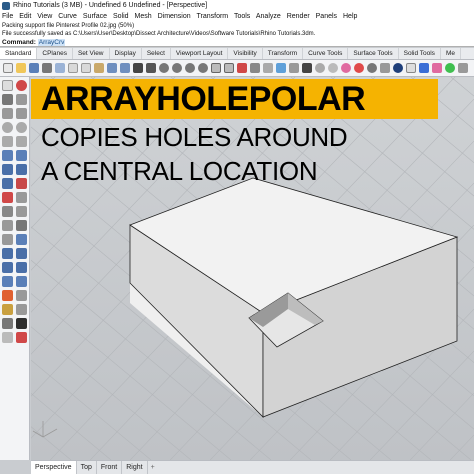  I want to click on tab-viewport-layout: Viewport Layout, so click(200, 53).